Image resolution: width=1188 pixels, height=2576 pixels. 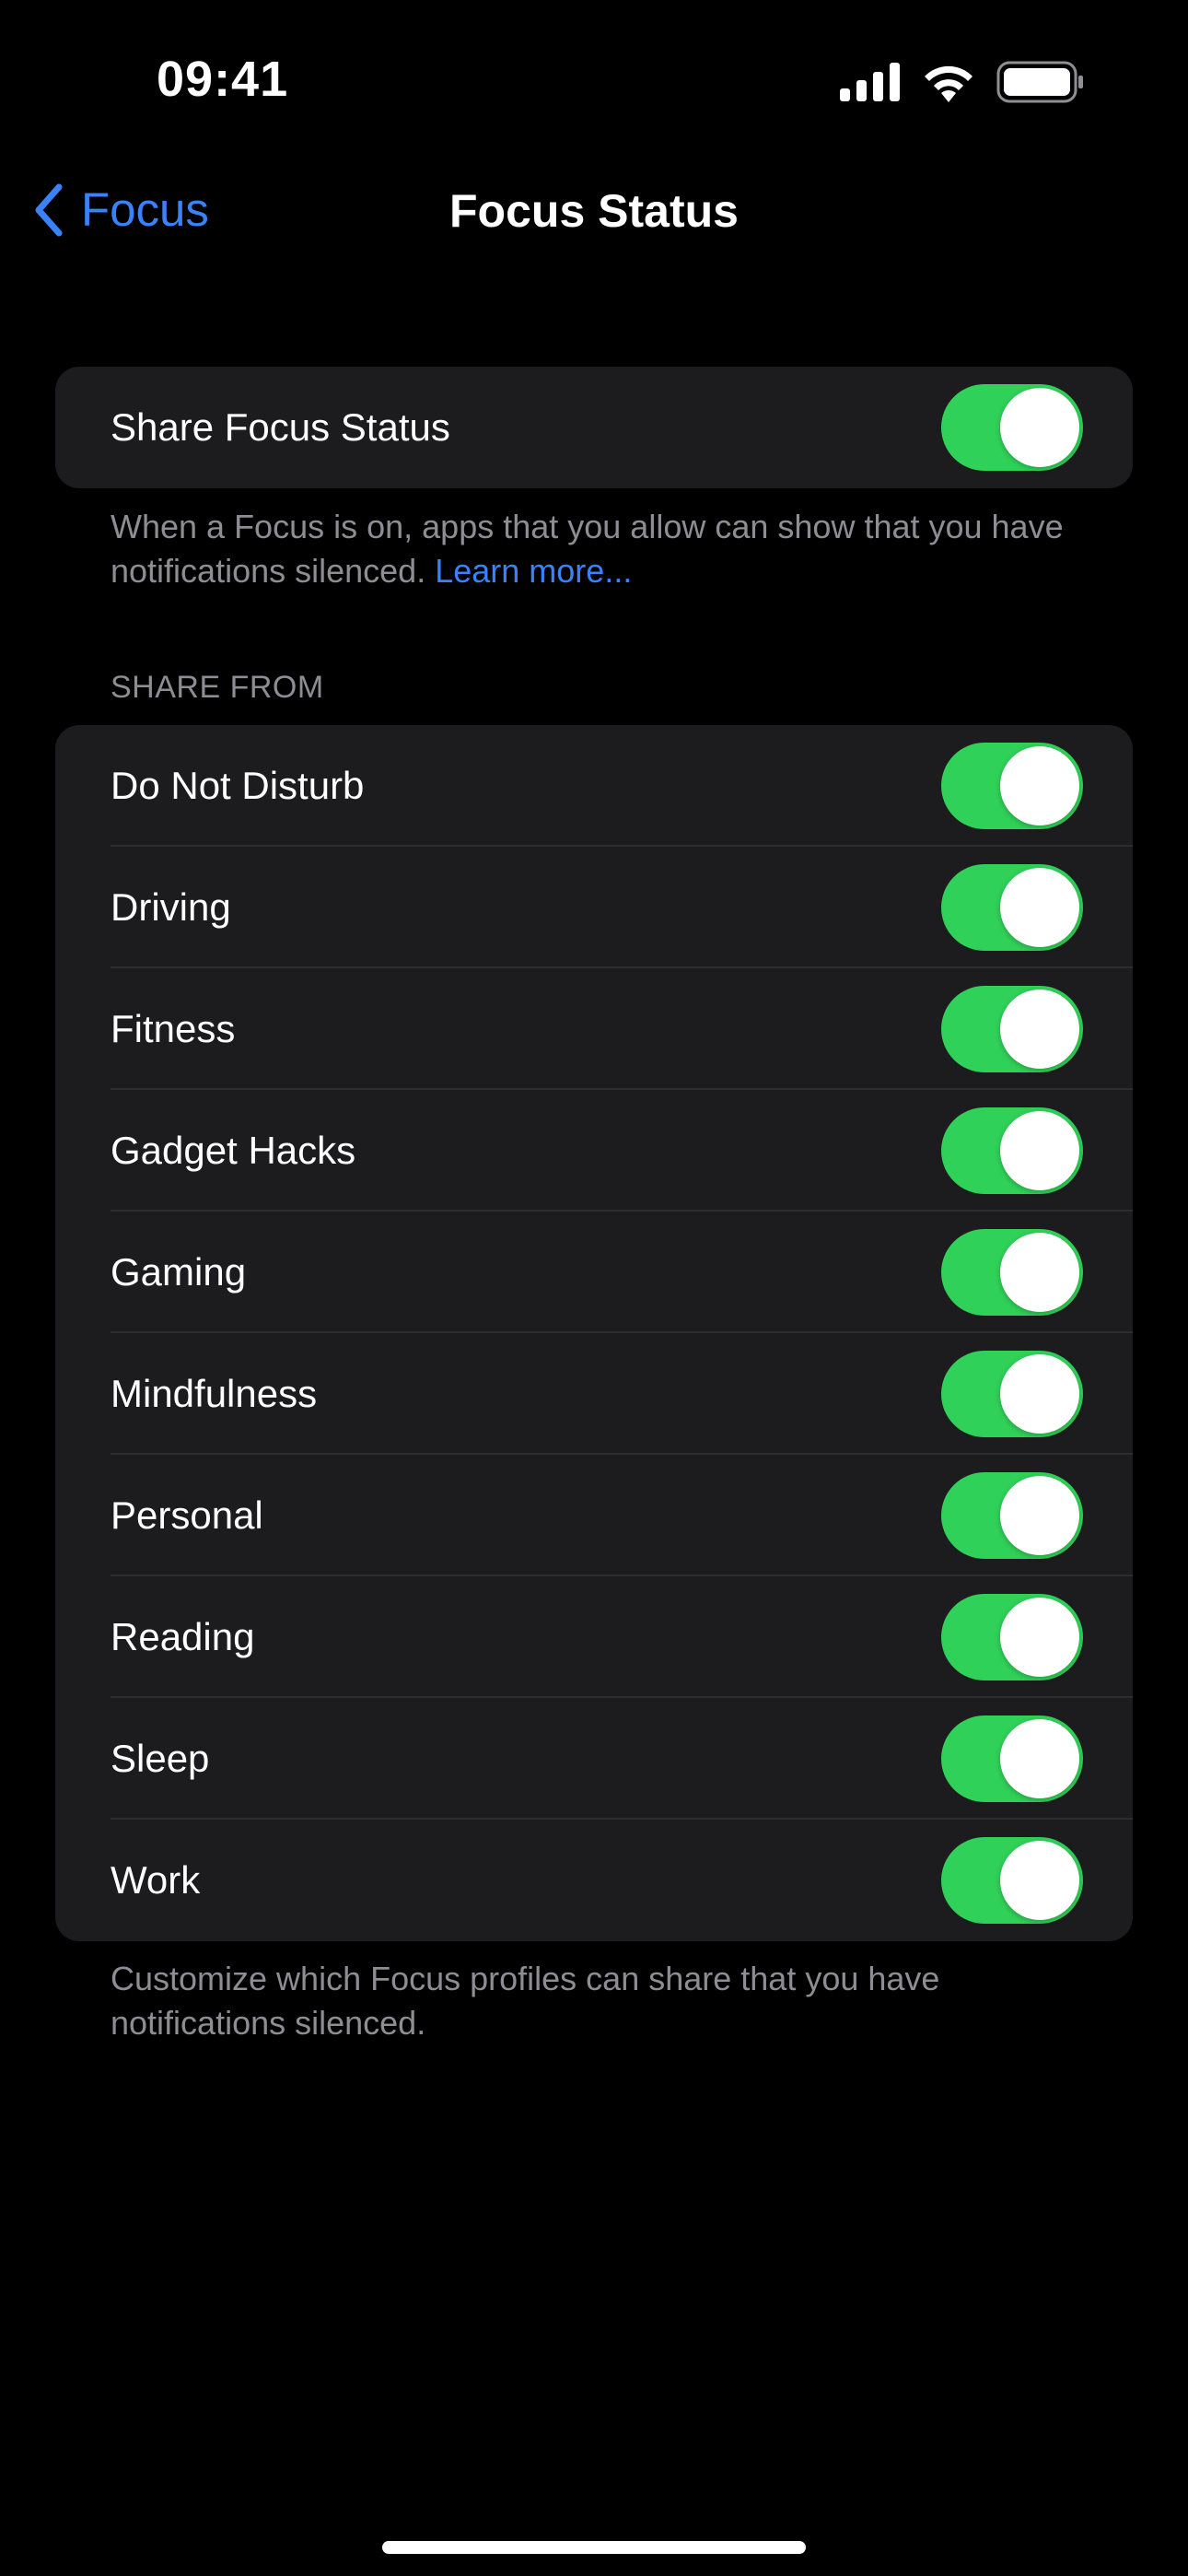 I want to click on focus-row-mindfulness: Mindfulness, so click(x=594, y=1394).